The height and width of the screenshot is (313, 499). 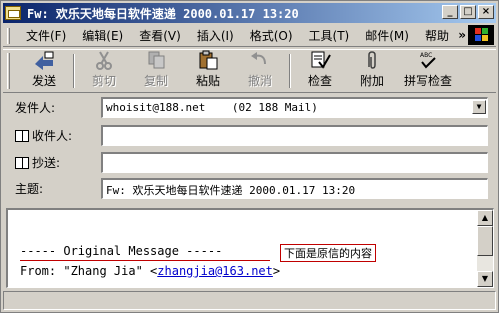 What do you see at coordinates (294, 162) in the screenshot?
I see `cc-field` at bounding box center [294, 162].